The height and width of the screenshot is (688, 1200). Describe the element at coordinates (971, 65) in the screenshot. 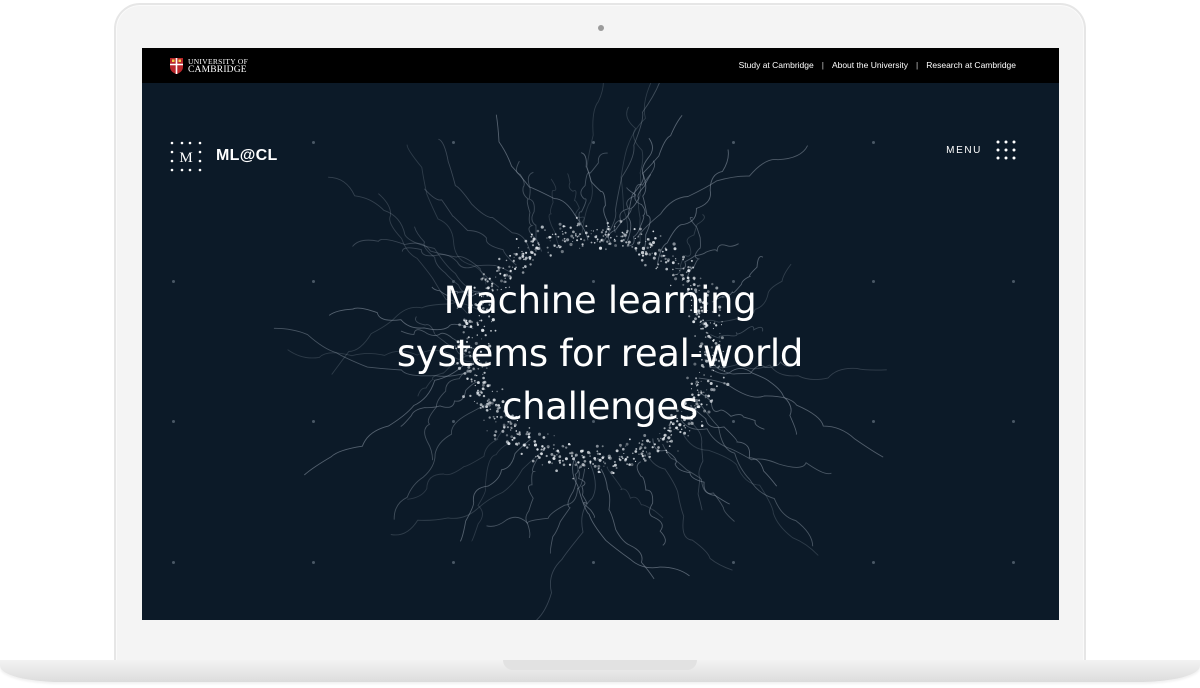

I see `link-research-at-cambridge: Research at Cambridge` at that location.